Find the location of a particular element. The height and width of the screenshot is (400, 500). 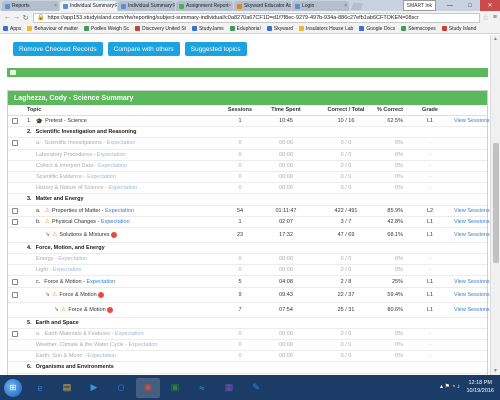

taskbar-app-button: ▤ is located at coordinates (67, 388).